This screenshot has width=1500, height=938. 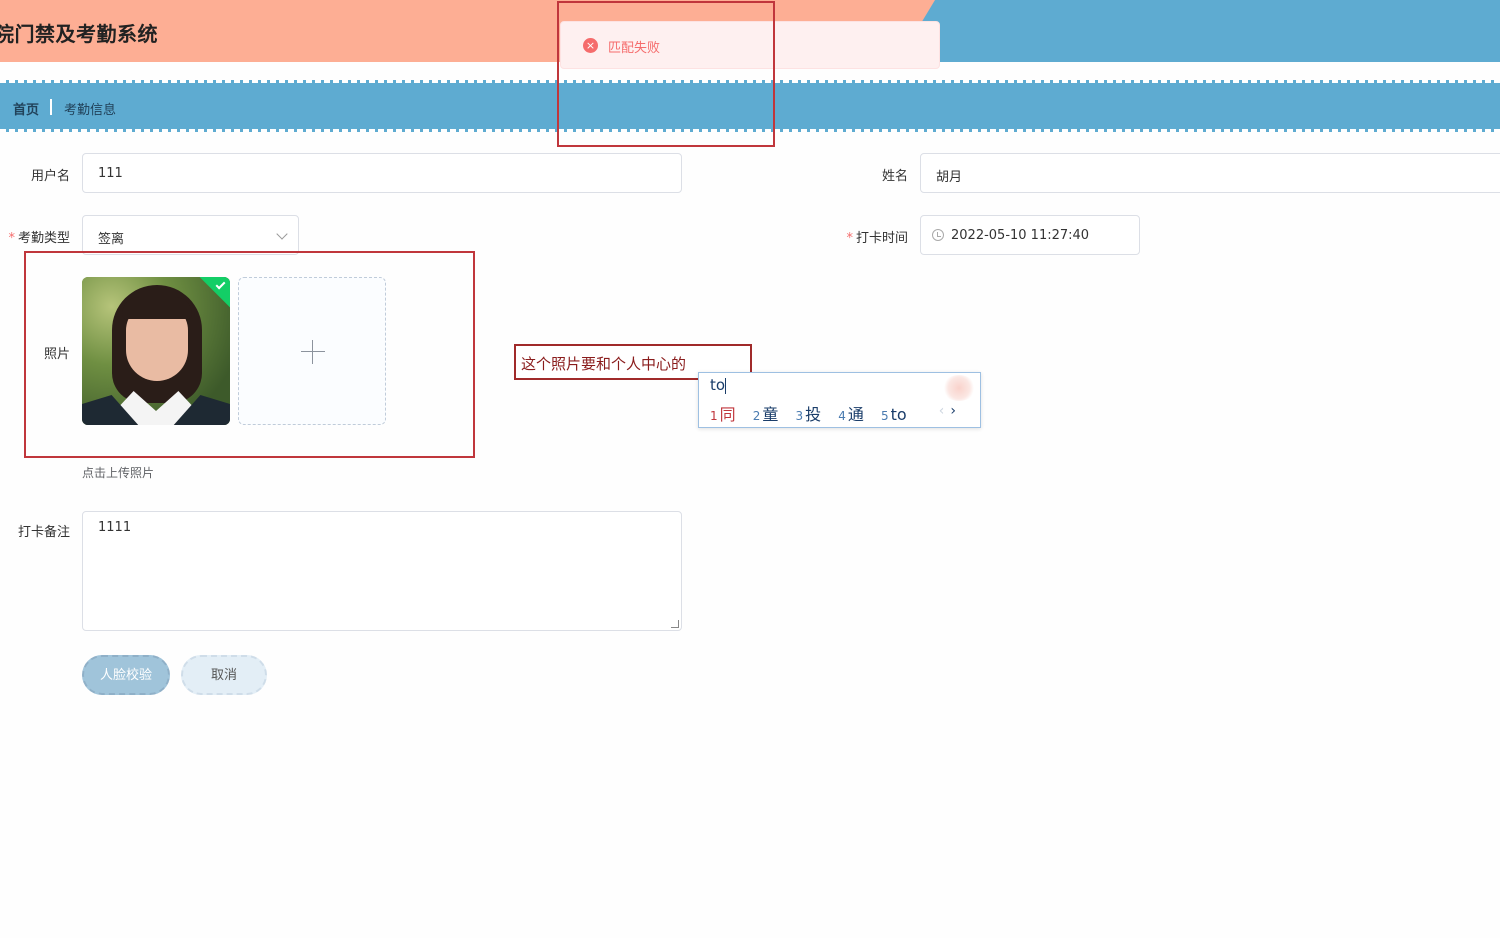 I want to click on ime-candidate: 5 to, so click(x=894, y=414).